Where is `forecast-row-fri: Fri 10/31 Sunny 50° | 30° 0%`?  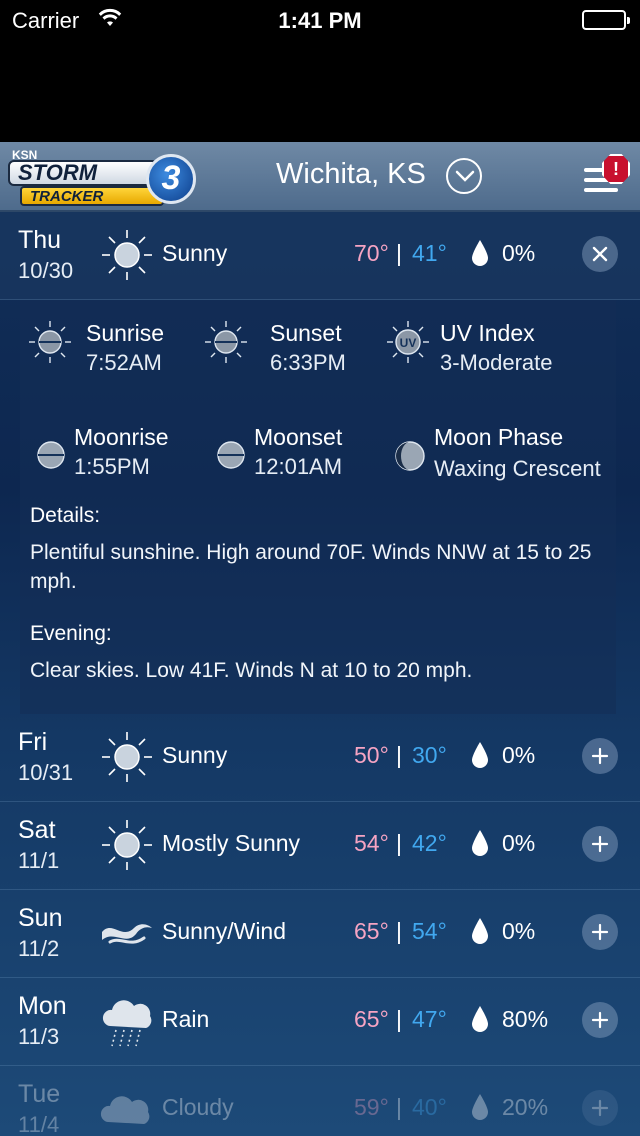
forecast-row-fri: Fri 10/31 Sunny 50° | 30° 0% is located at coordinates (320, 758).